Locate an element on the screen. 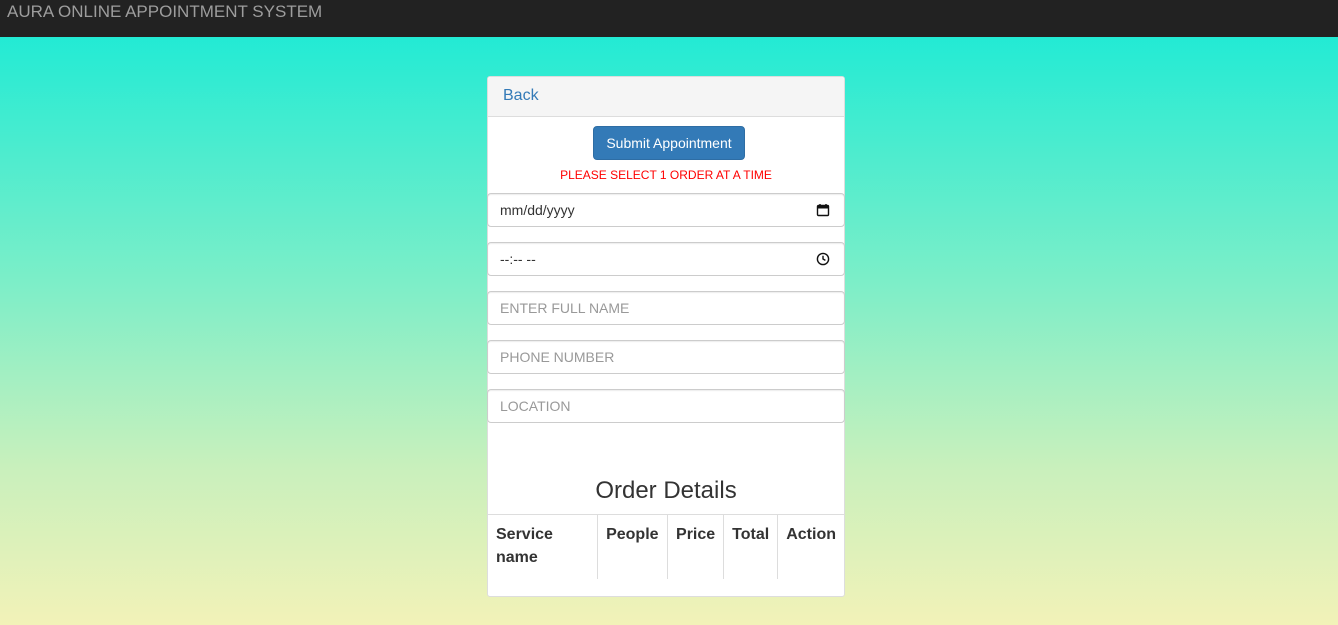 The height and width of the screenshot is (625, 1338). back-link: Back is located at coordinates (521, 96).